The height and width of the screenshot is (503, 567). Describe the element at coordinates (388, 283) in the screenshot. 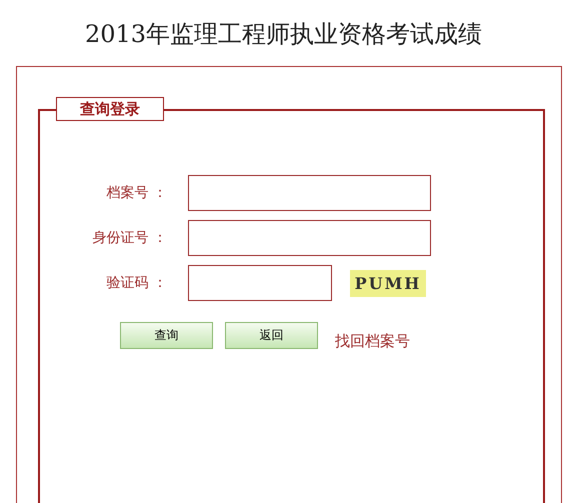

I see `captcha-image: PUMH` at that location.